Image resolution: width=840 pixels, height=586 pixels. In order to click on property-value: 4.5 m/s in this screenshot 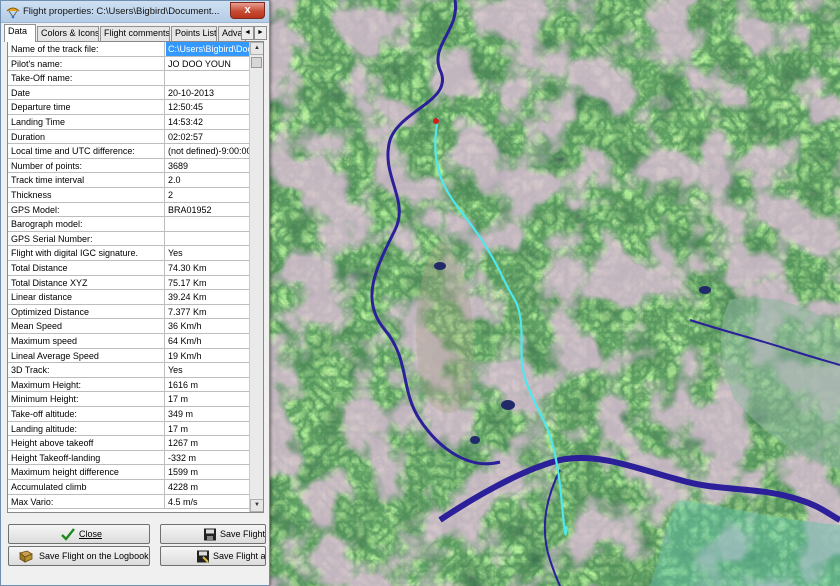, I will do `click(207, 502)`.